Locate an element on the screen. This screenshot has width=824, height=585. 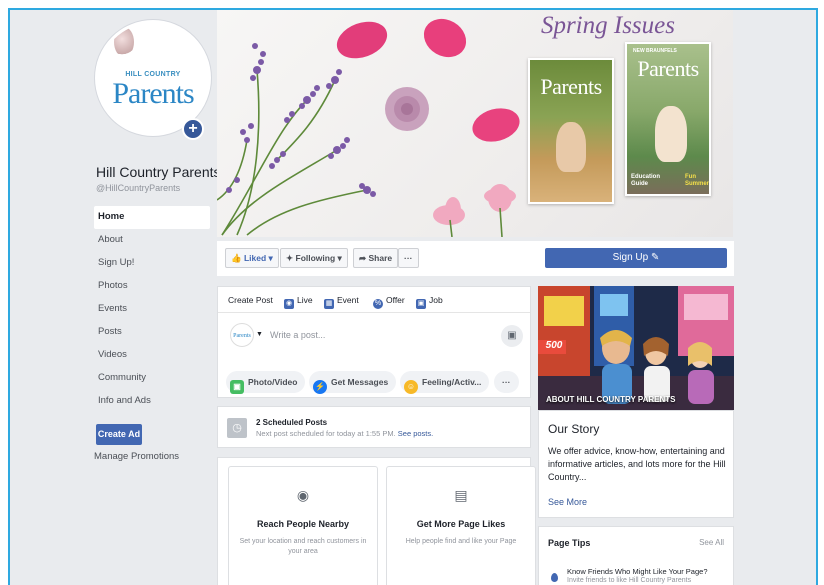
plus-icon: + is located at coordinates (193, 128).